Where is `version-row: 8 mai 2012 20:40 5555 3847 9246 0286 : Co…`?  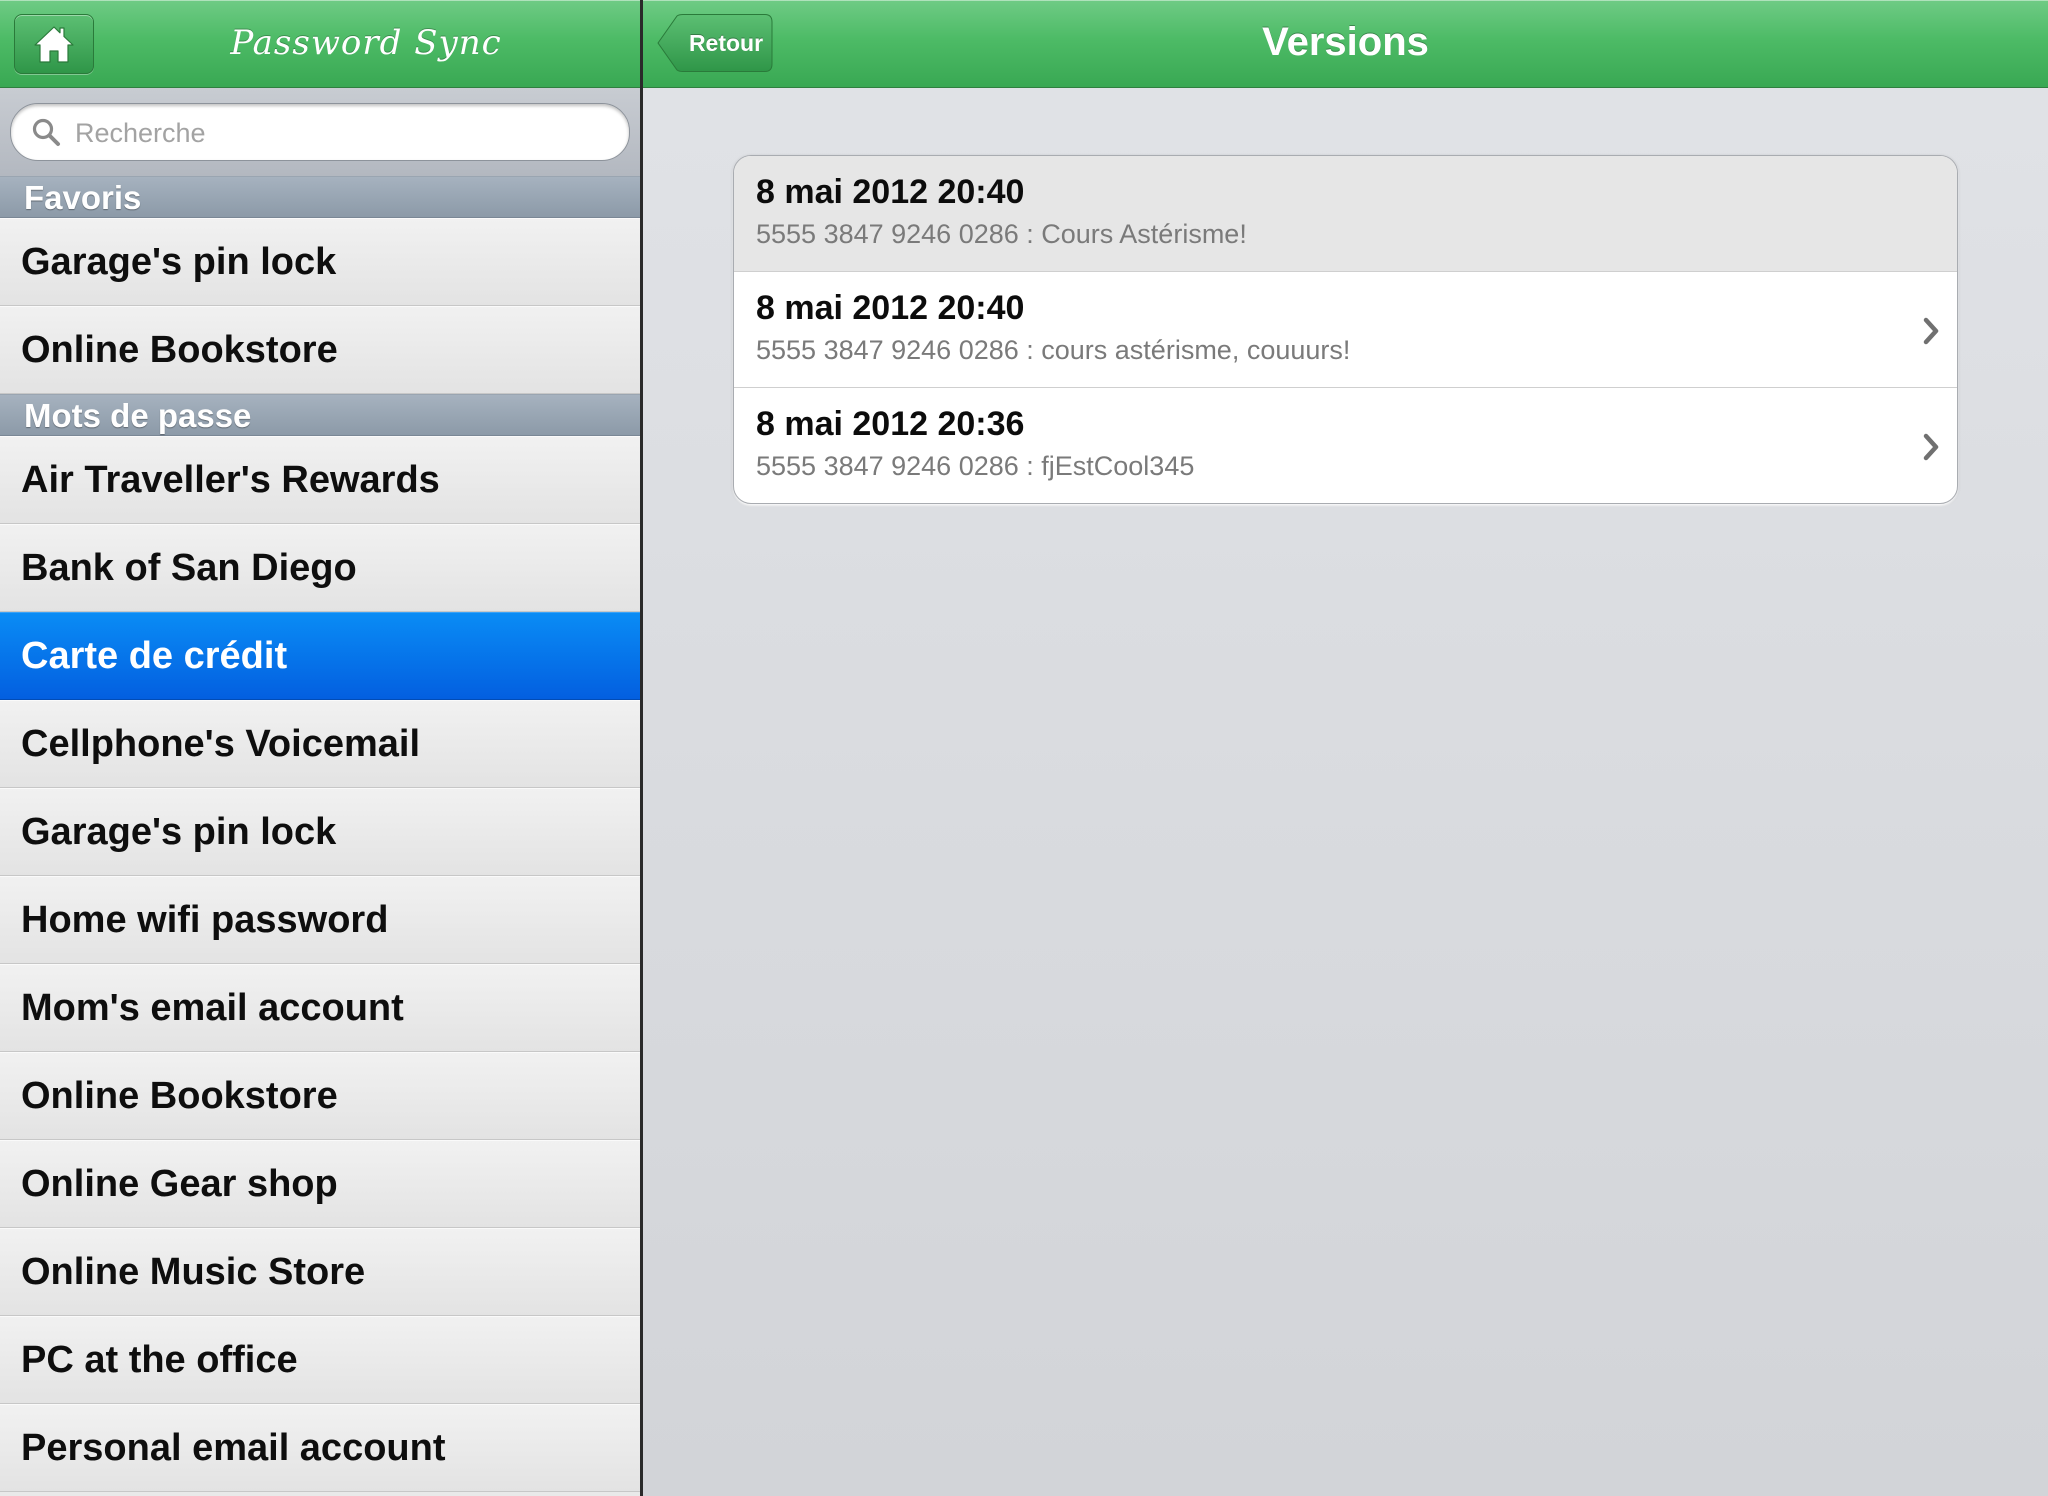
version-row: 8 mai 2012 20:40 5555 3847 9246 0286 : Co… is located at coordinates (1345, 214).